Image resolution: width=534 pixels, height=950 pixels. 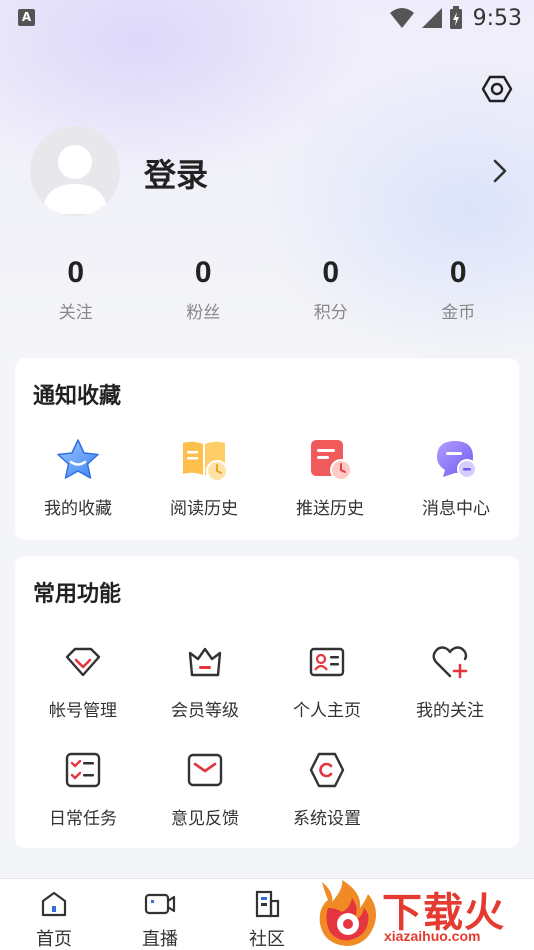 I want to click on stat-points: 0 积分, so click(x=331, y=290).